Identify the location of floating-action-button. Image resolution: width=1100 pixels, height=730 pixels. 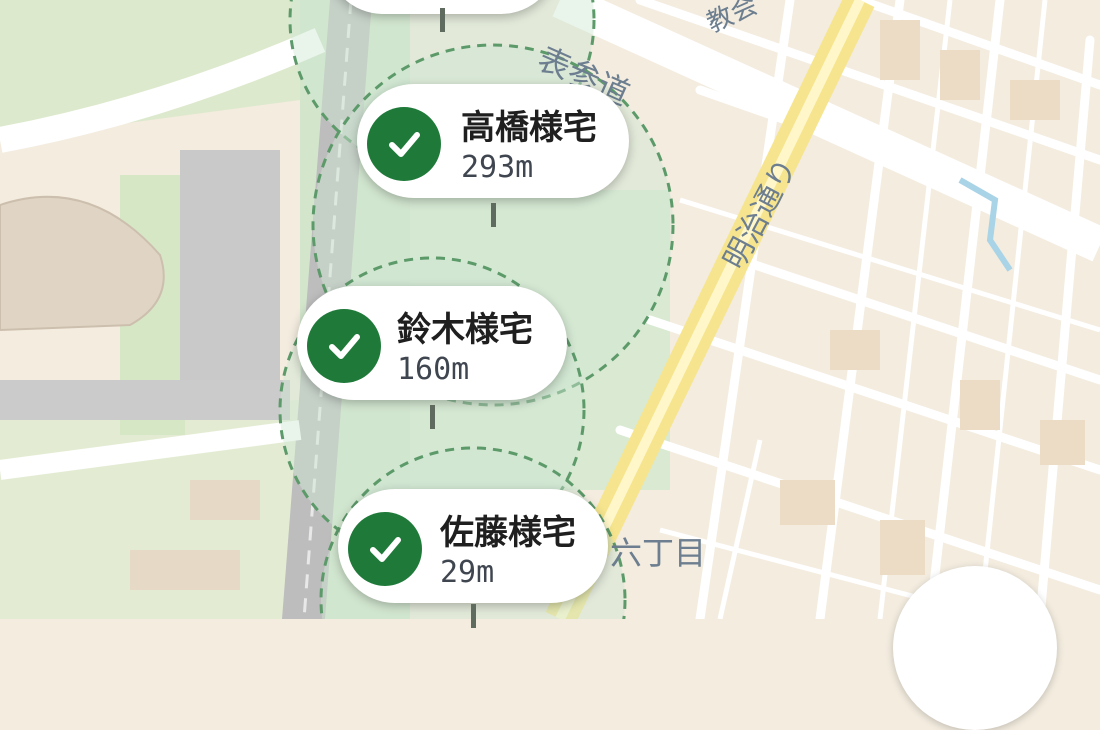
(975, 648).